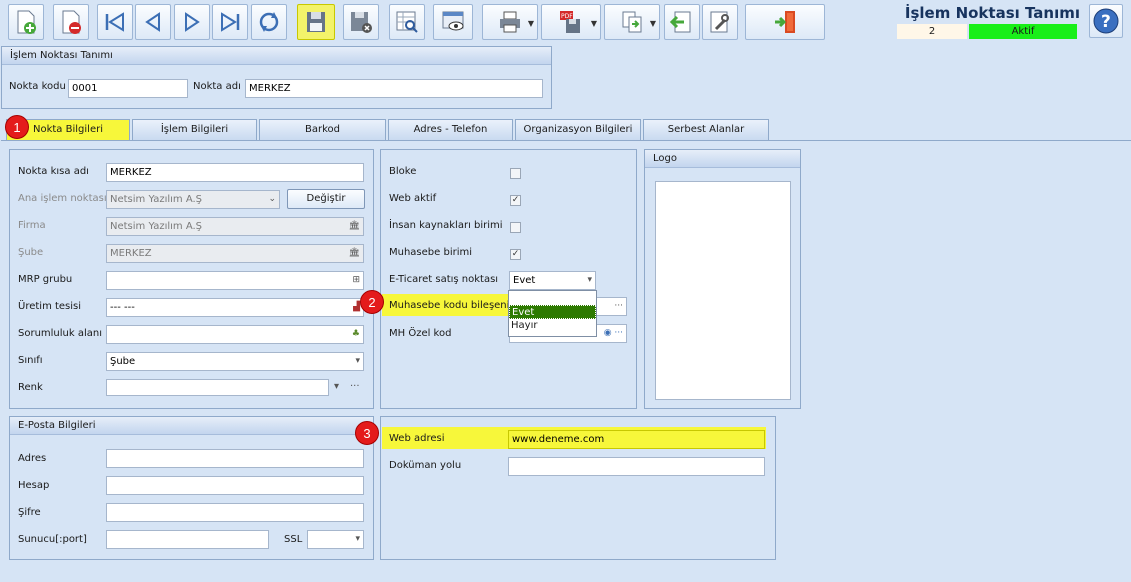 The image size is (1131, 582). Describe the element at coordinates (417, 438) in the screenshot. I see `web-address-label: Web adresi` at that location.